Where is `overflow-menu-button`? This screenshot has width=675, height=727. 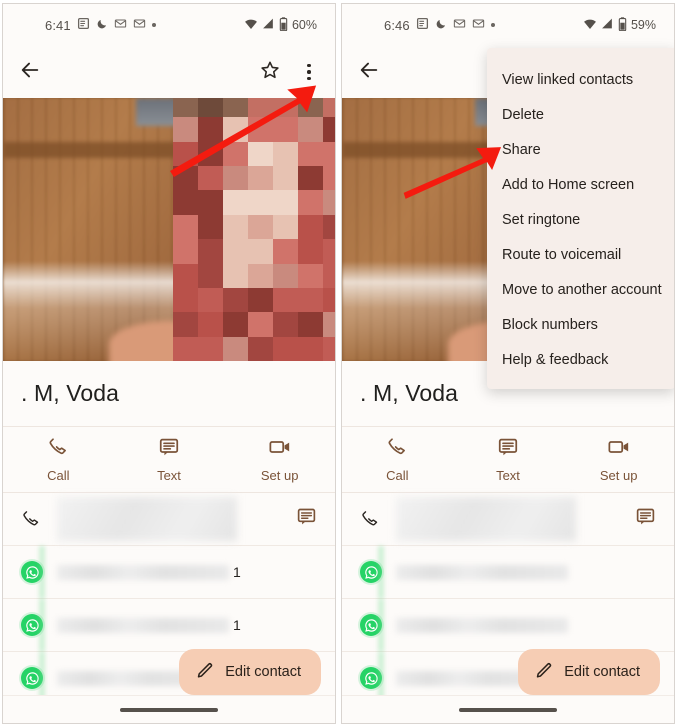 overflow-menu-button is located at coordinates (309, 72).